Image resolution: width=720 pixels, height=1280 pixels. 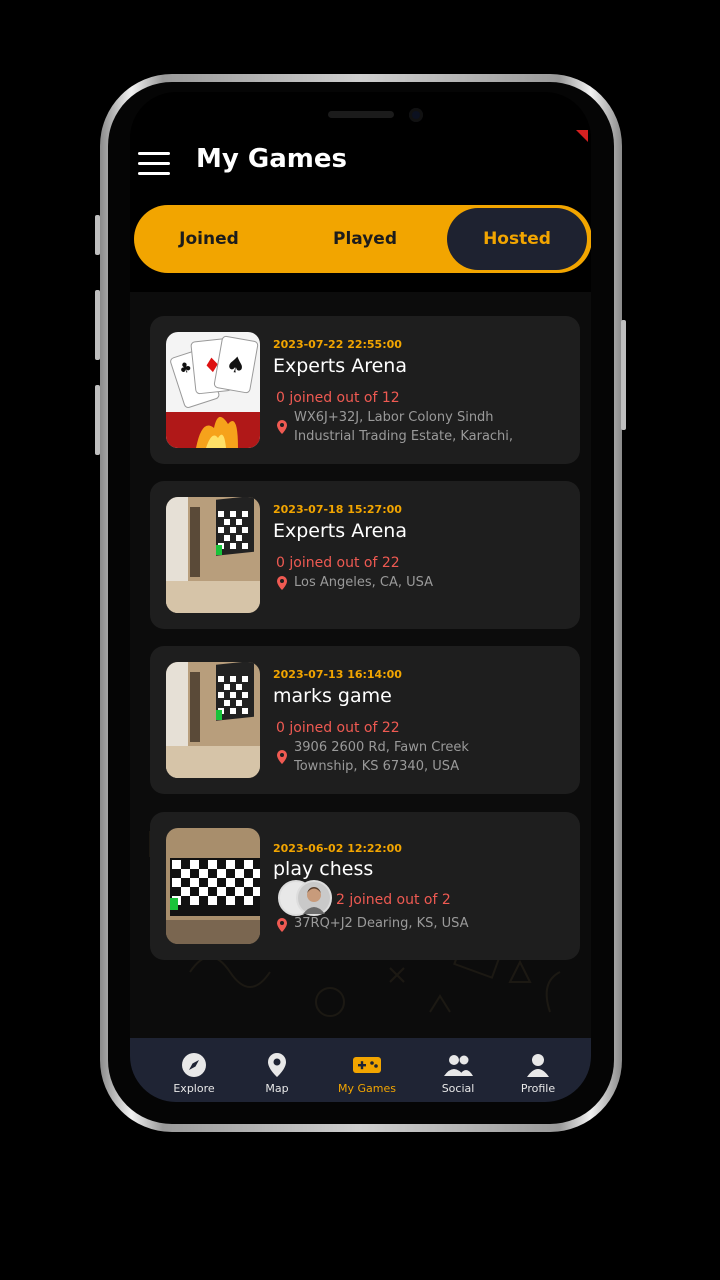 I want to click on location-line: 3906 2600 Rd, Fawn Creek, so click(x=381, y=747).